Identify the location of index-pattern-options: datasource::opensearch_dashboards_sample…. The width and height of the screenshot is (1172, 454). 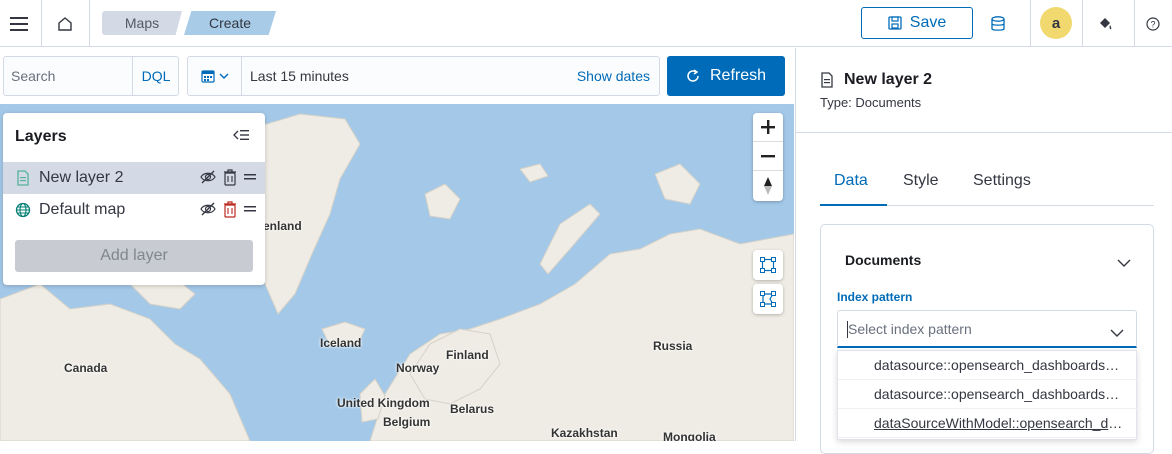
(987, 395).